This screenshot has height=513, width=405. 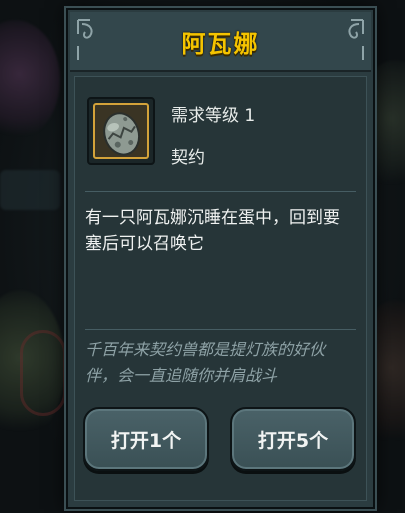 What do you see at coordinates (122, 134) in the screenshot?
I see `egg-icon` at bounding box center [122, 134].